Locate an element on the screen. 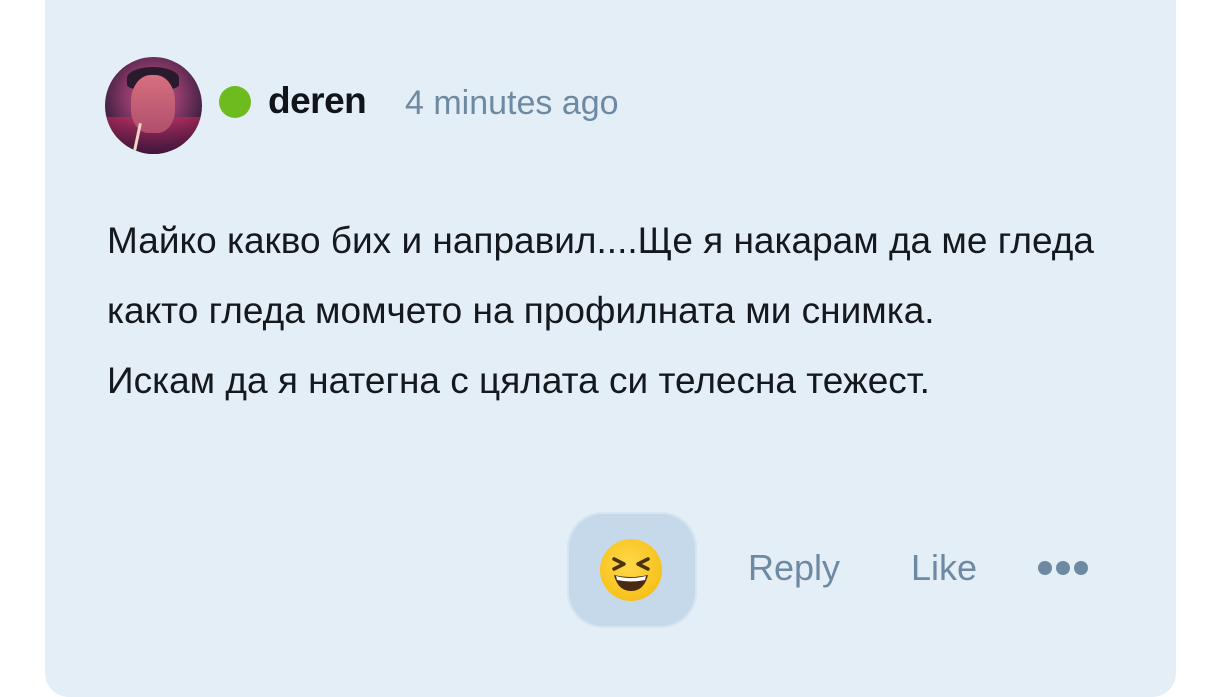 This screenshot has height=697, width=1220. like-button: Like is located at coordinates (944, 568).